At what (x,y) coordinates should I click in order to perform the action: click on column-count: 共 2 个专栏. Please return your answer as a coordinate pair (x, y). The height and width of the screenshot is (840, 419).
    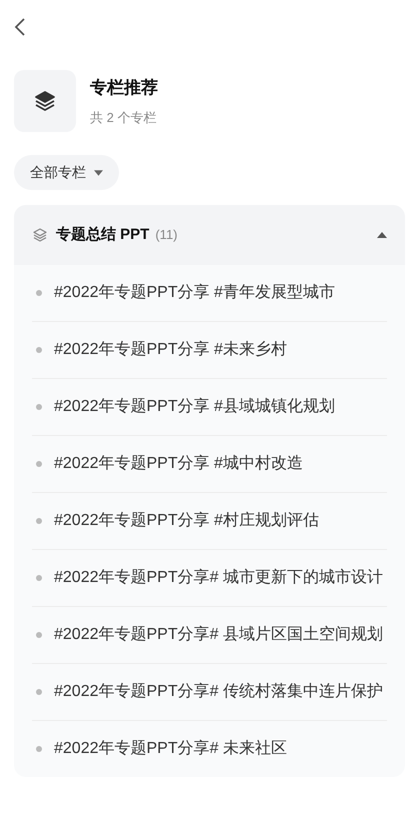
    Looking at the image, I should click on (124, 118).